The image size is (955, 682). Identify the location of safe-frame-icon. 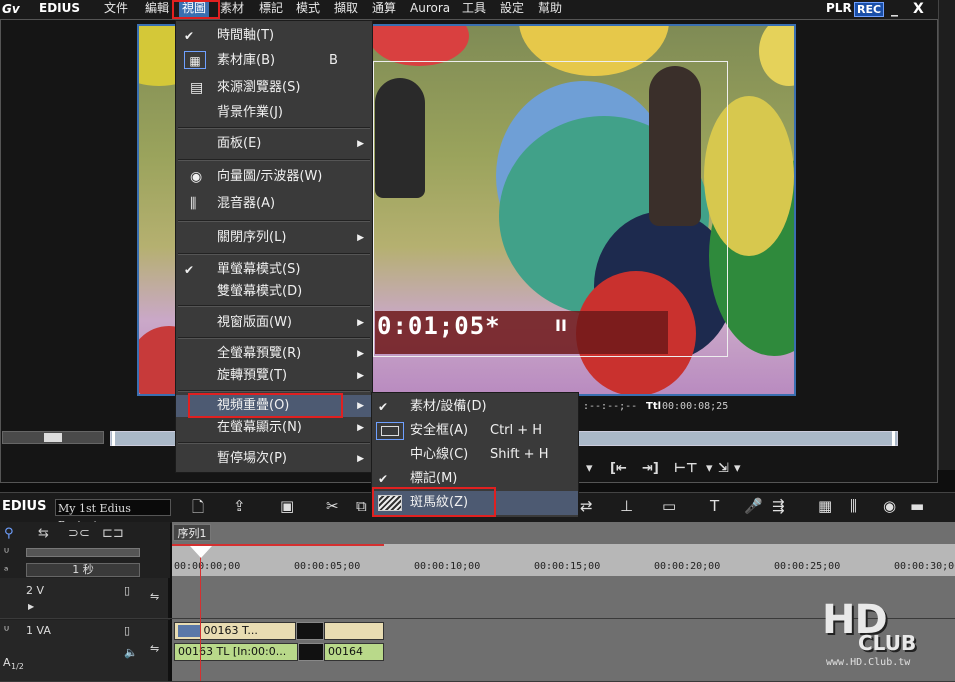
(390, 431).